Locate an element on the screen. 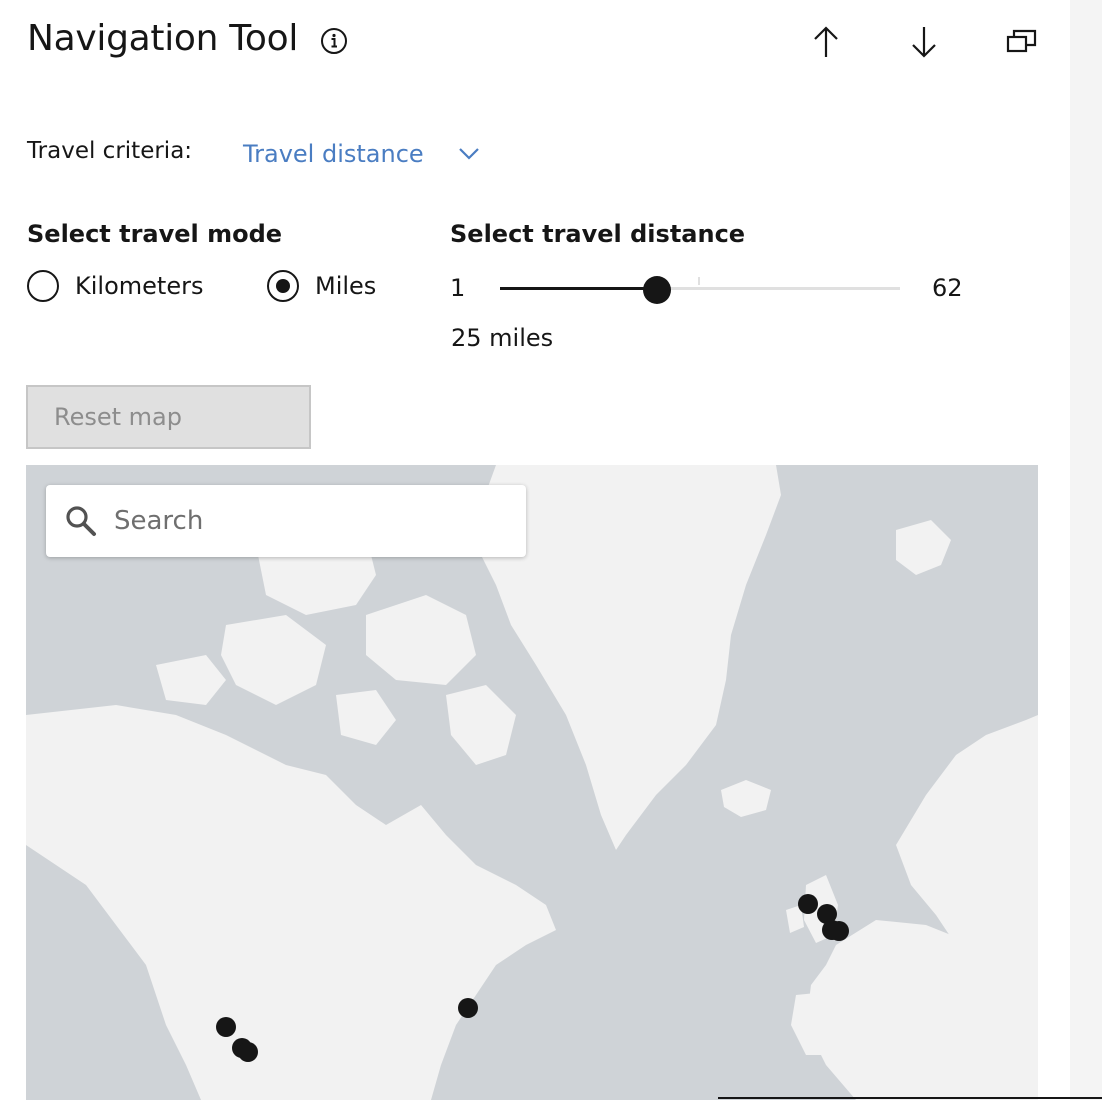 The width and height of the screenshot is (1102, 1100). travel-distance-heading: Select travel distance is located at coordinates (598, 234).